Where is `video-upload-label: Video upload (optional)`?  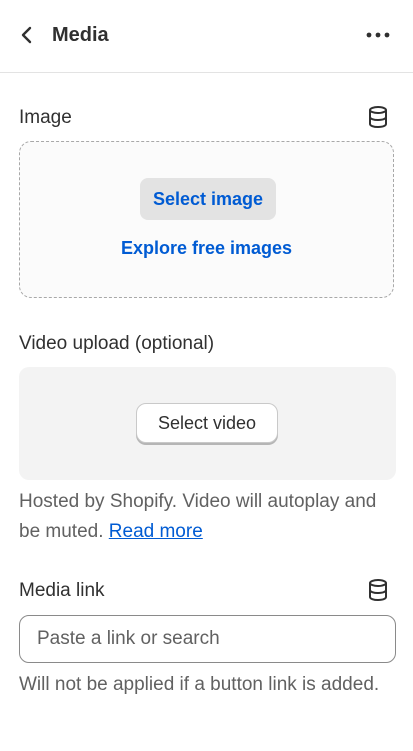
video-upload-label: Video upload (optional) is located at coordinates (117, 343).